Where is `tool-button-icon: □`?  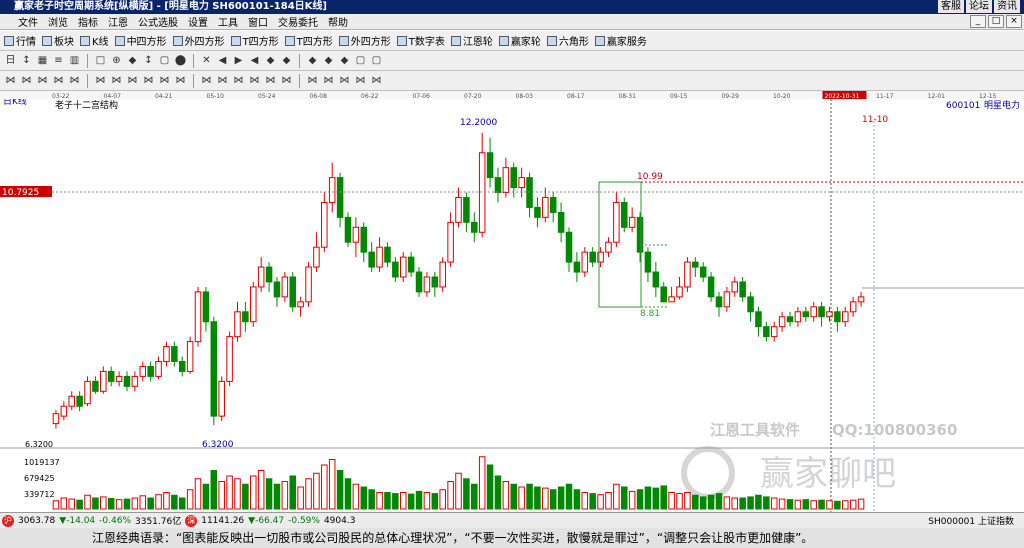
tool-button-icon: □ is located at coordinates (100, 60).